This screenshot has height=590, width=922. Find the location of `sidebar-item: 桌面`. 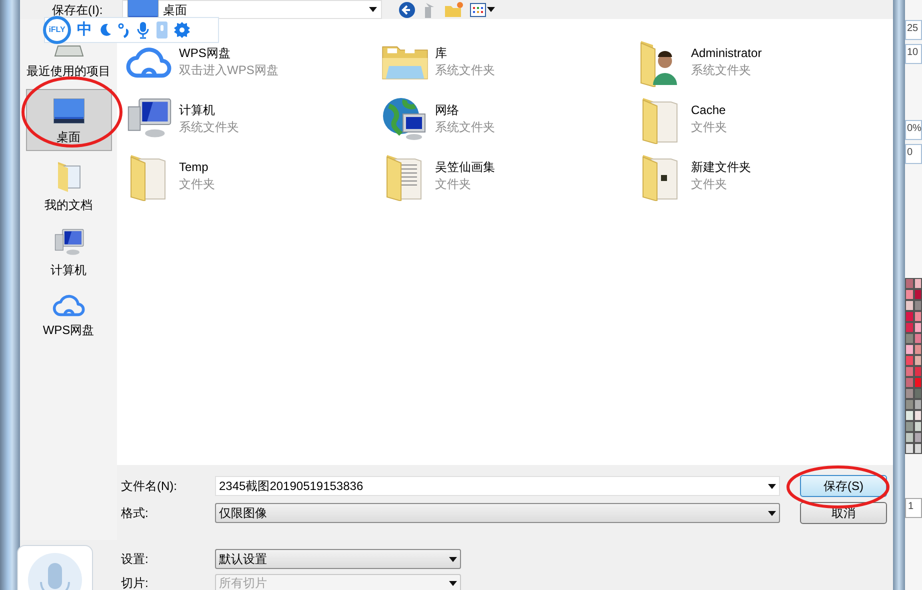

sidebar-item: 桌面 is located at coordinates (69, 120).